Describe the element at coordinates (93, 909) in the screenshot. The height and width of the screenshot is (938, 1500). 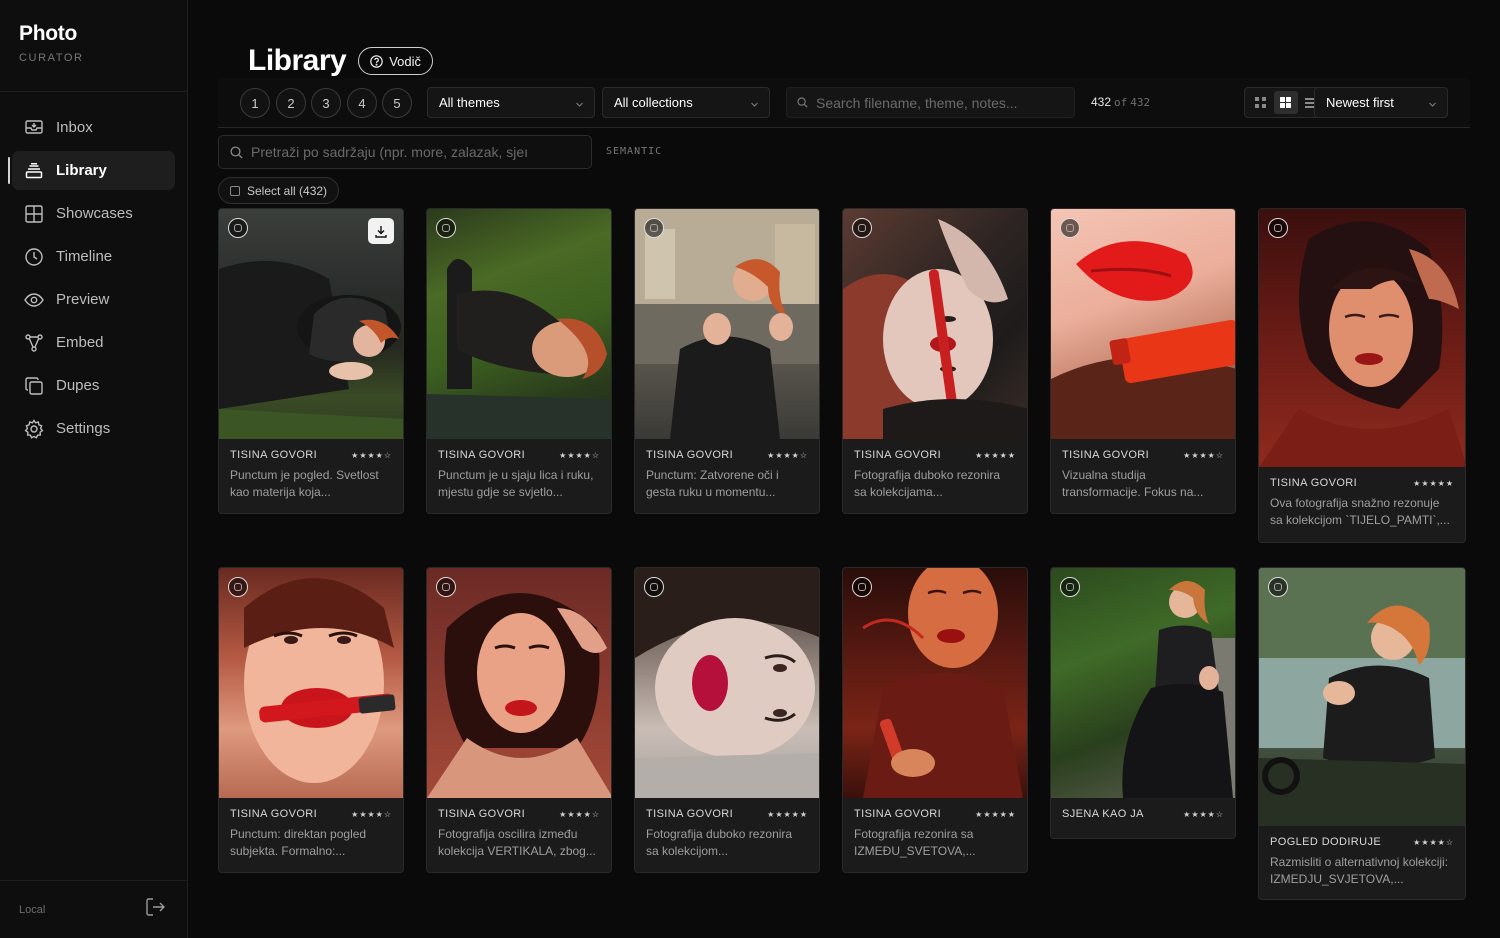
I see `sidebar-footer: Local` at that location.